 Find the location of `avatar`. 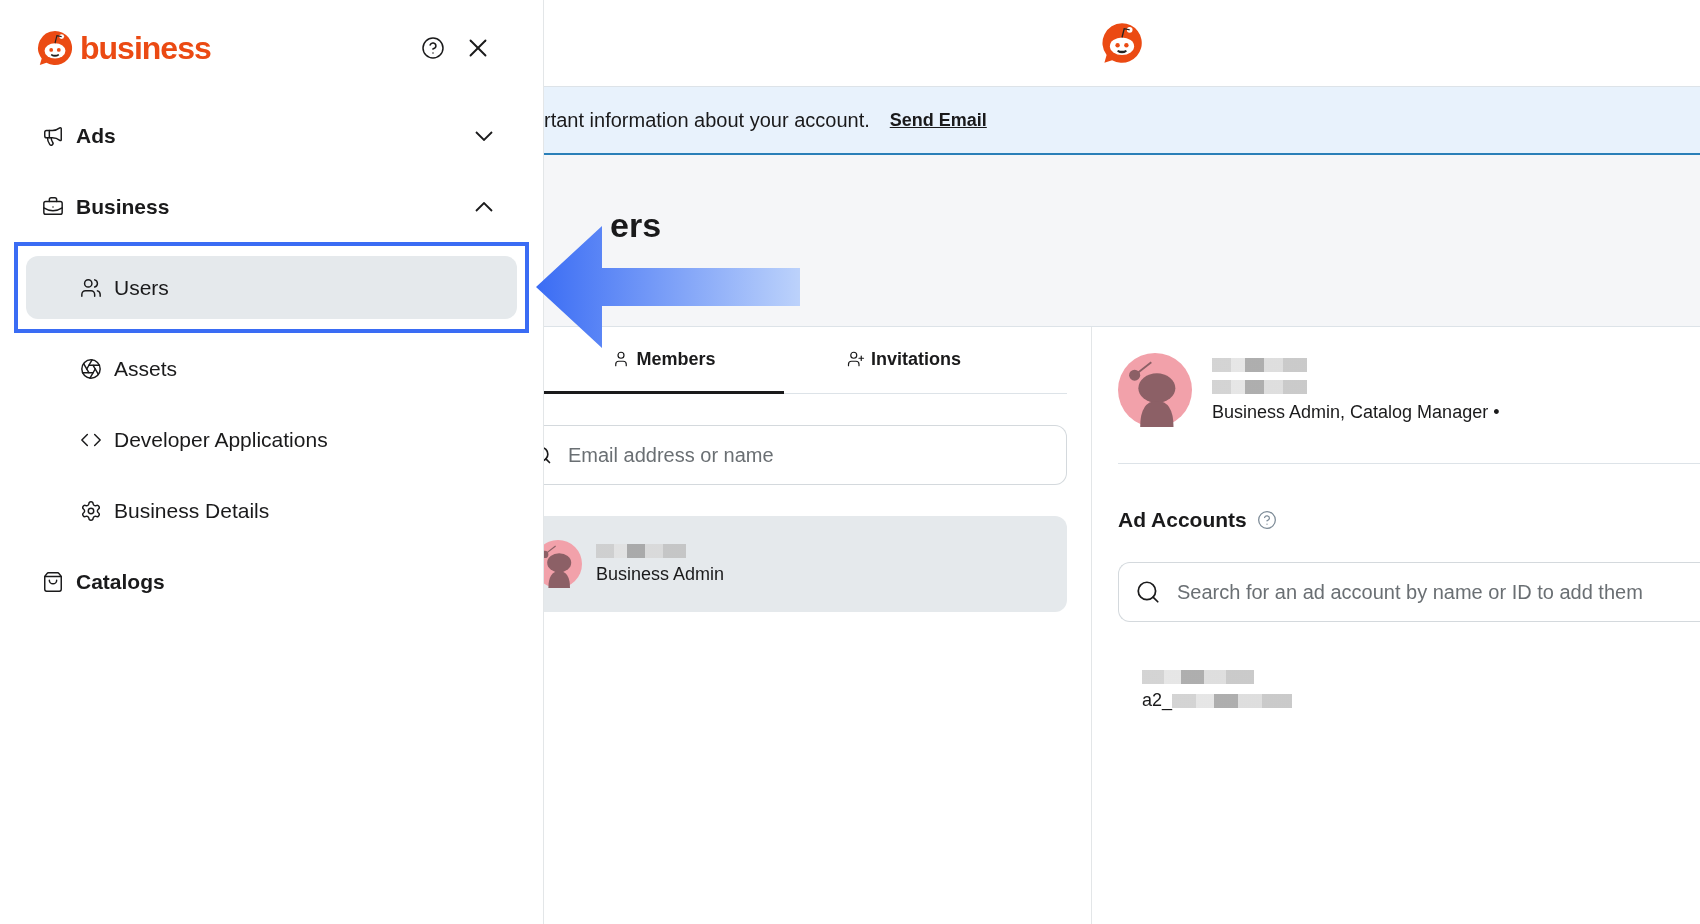

avatar is located at coordinates (563, 564).